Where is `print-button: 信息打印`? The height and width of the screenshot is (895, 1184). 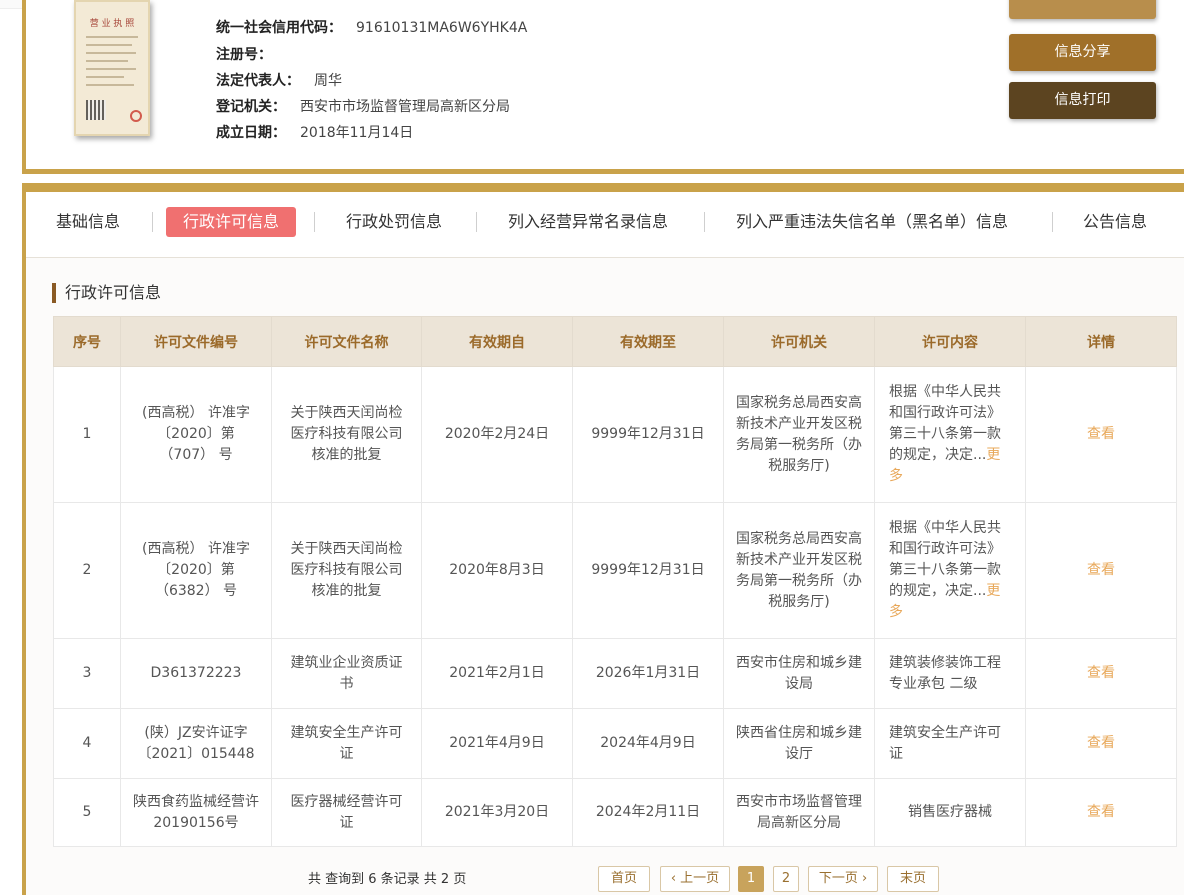
print-button: 信息打印 is located at coordinates (1082, 100).